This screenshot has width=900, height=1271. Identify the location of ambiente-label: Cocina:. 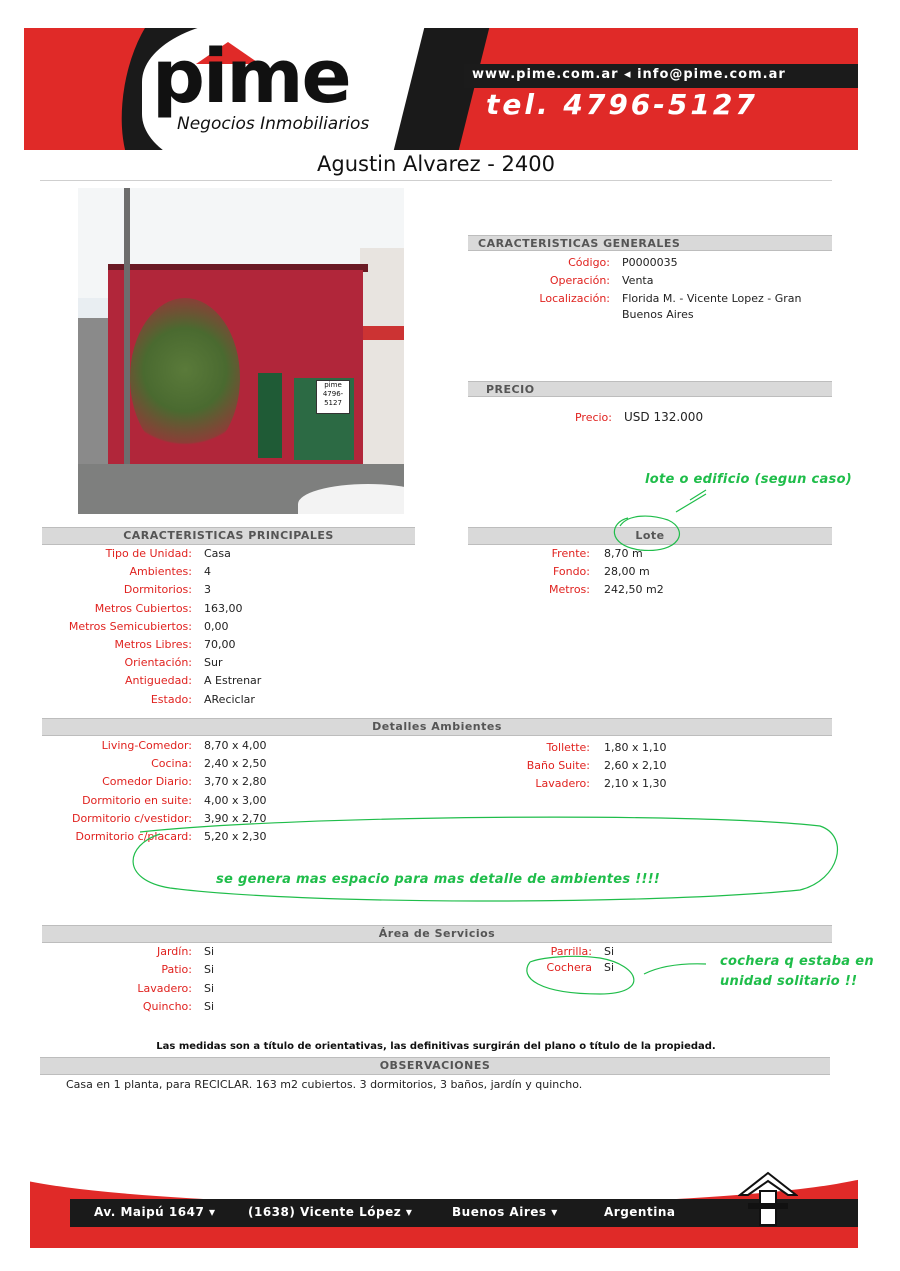
(171, 764).